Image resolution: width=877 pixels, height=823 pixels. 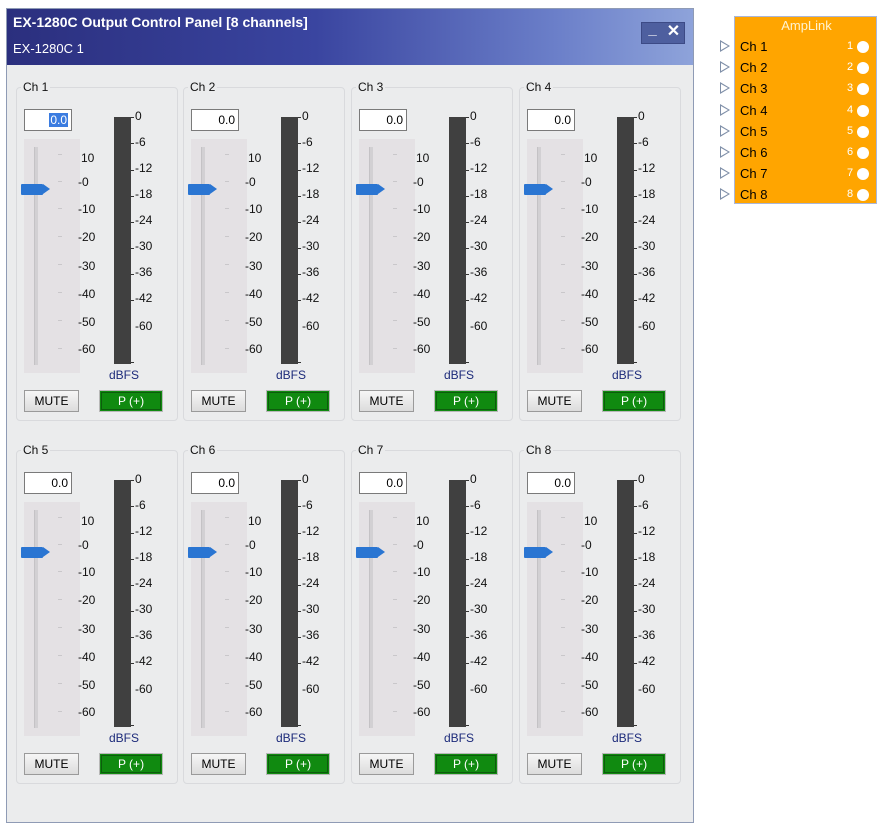 What do you see at coordinates (36, 87) in the screenshot?
I see `channel-label: Ch 1` at bounding box center [36, 87].